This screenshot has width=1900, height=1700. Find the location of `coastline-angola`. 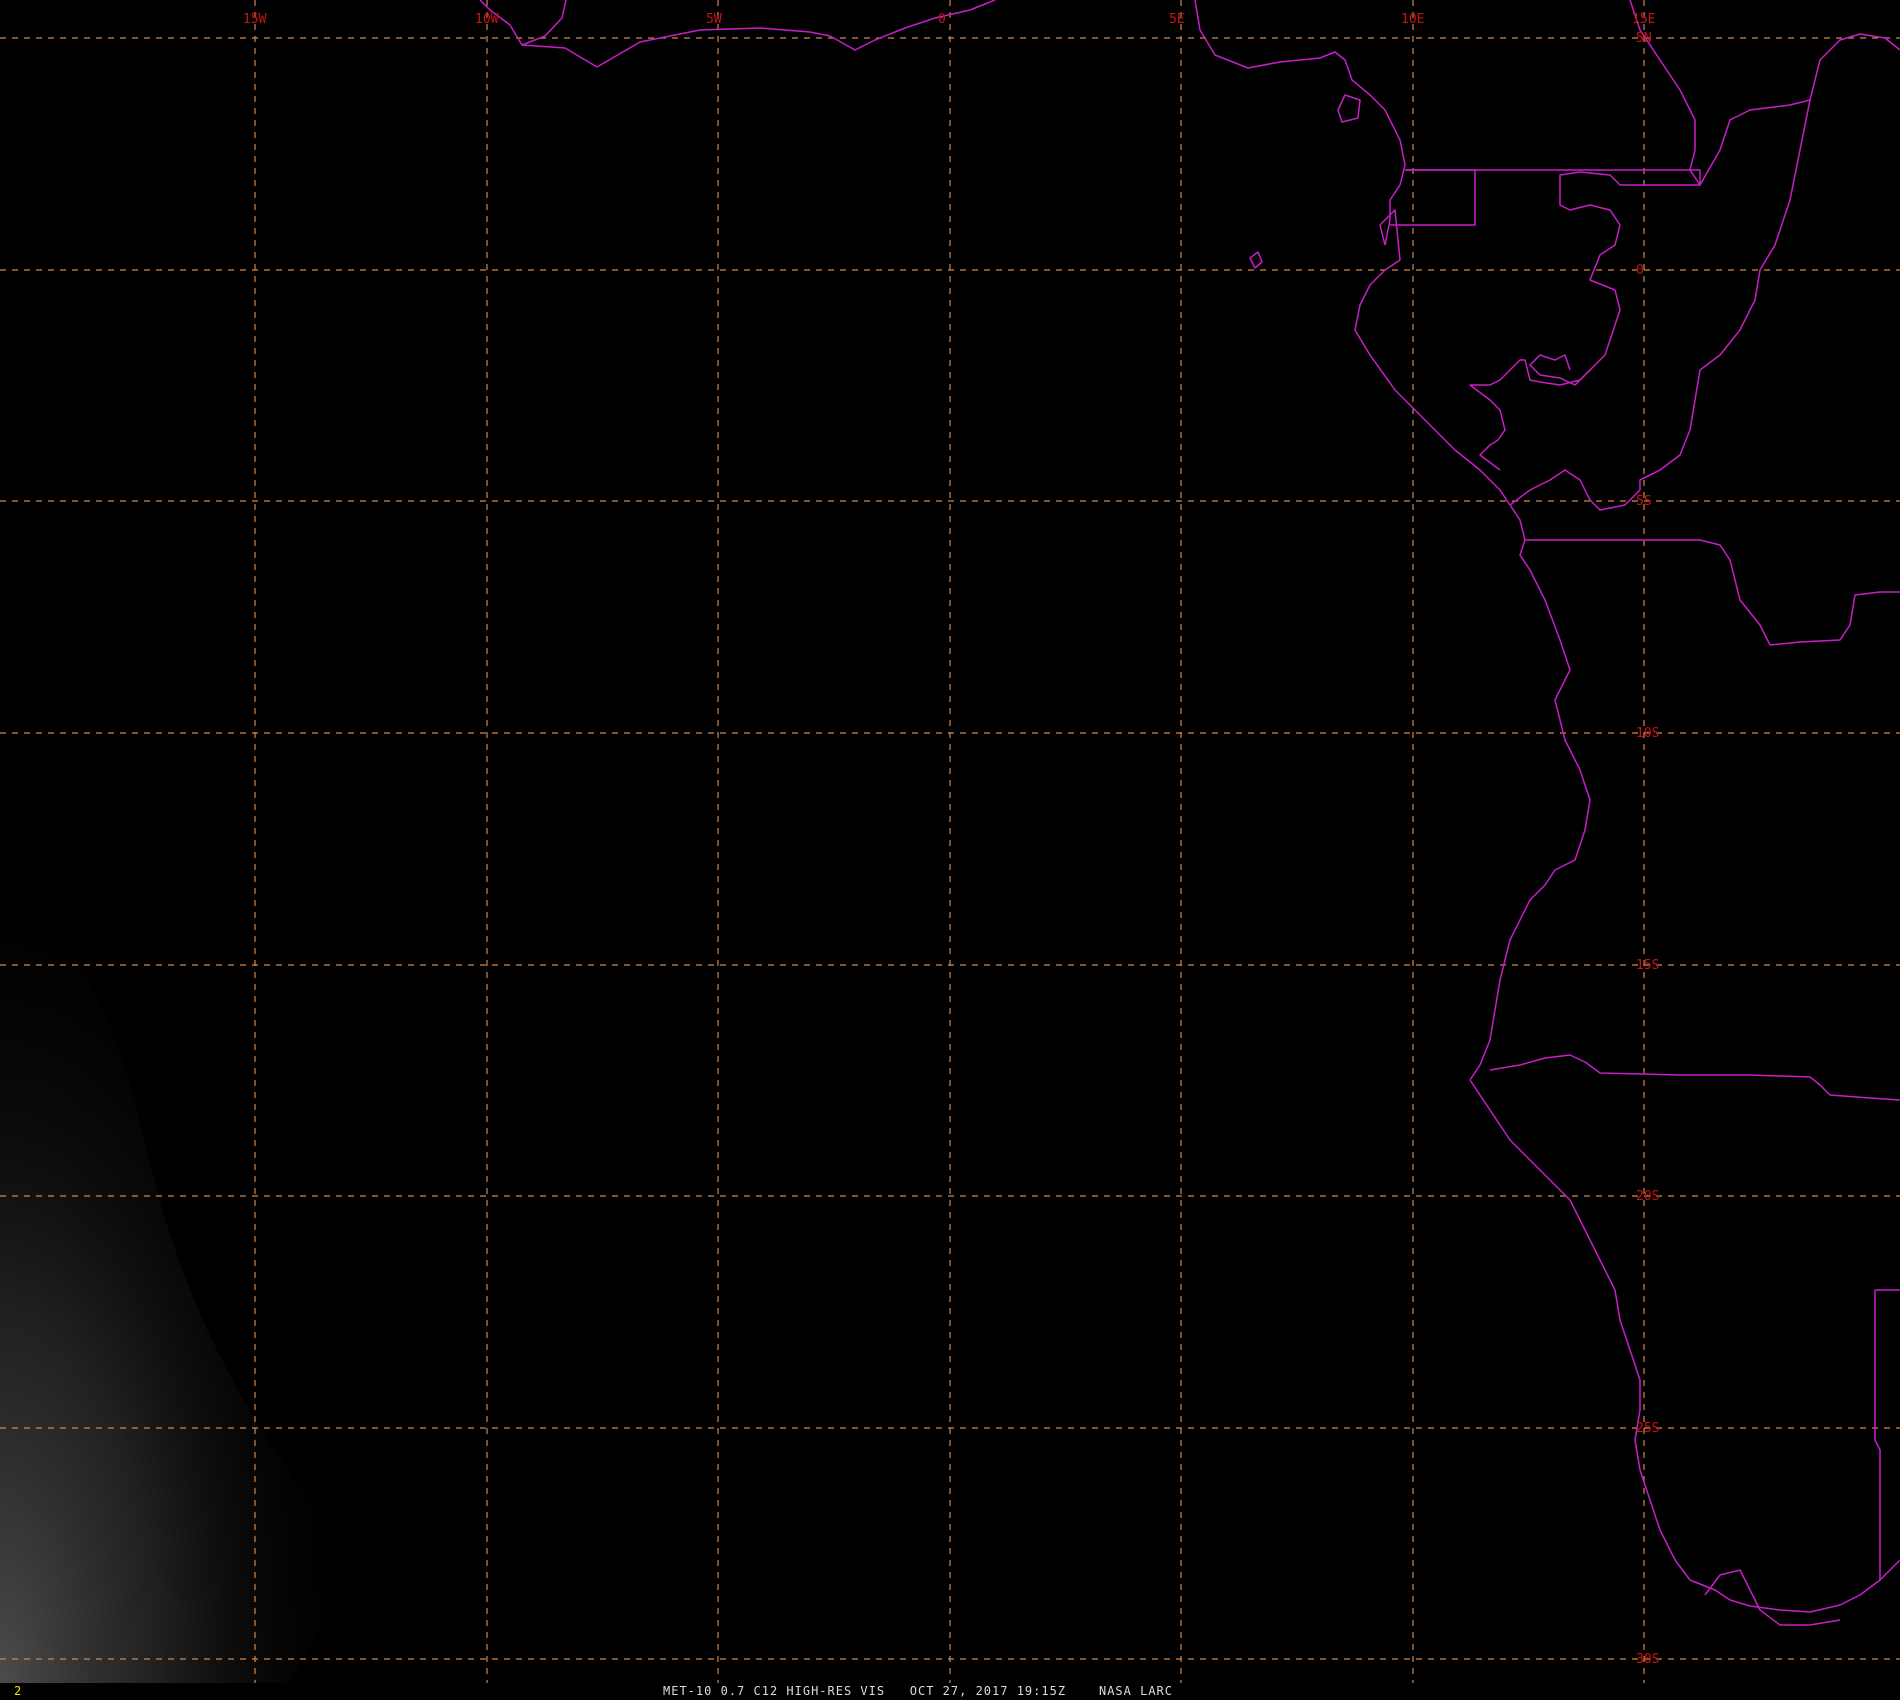

coastline-angola is located at coordinates (1530, 810).